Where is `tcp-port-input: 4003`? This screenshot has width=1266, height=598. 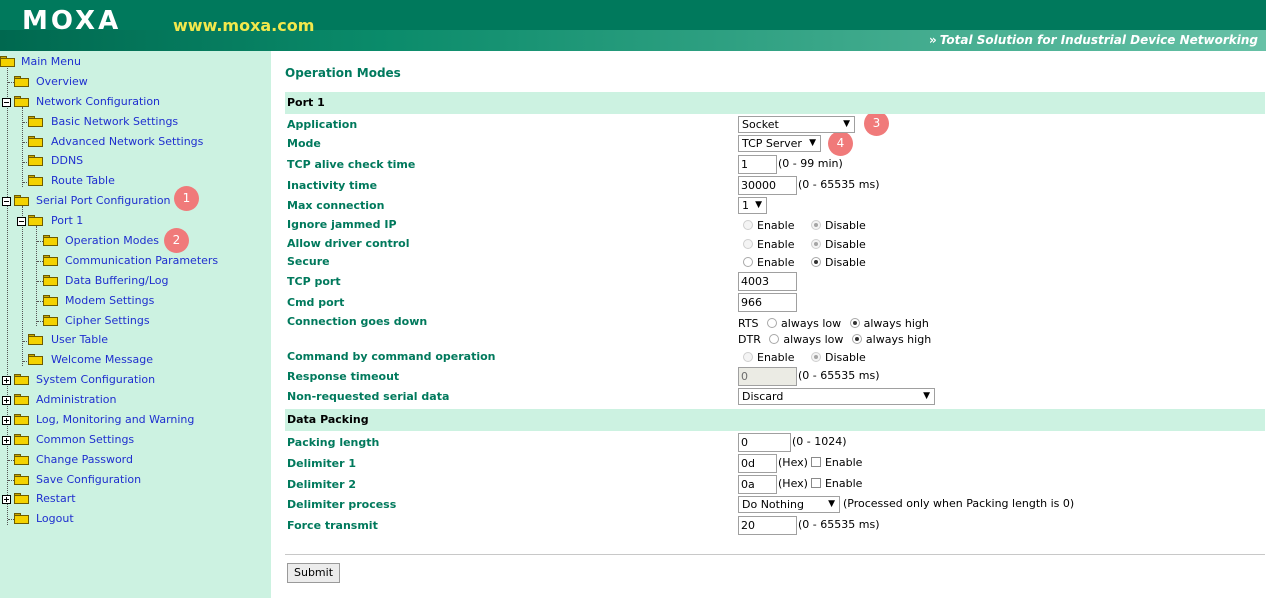
tcp-port-input: 4003 is located at coordinates (767, 281).